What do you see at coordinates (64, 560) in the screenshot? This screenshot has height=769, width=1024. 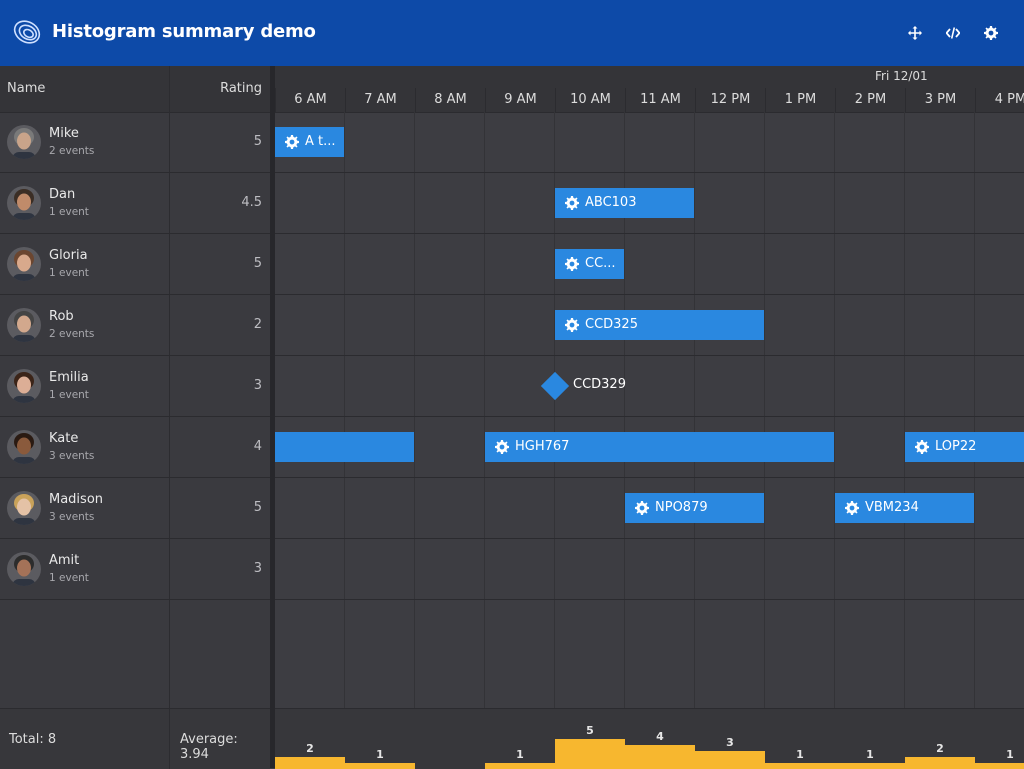 I see `resource-name: Amit` at bounding box center [64, 560].